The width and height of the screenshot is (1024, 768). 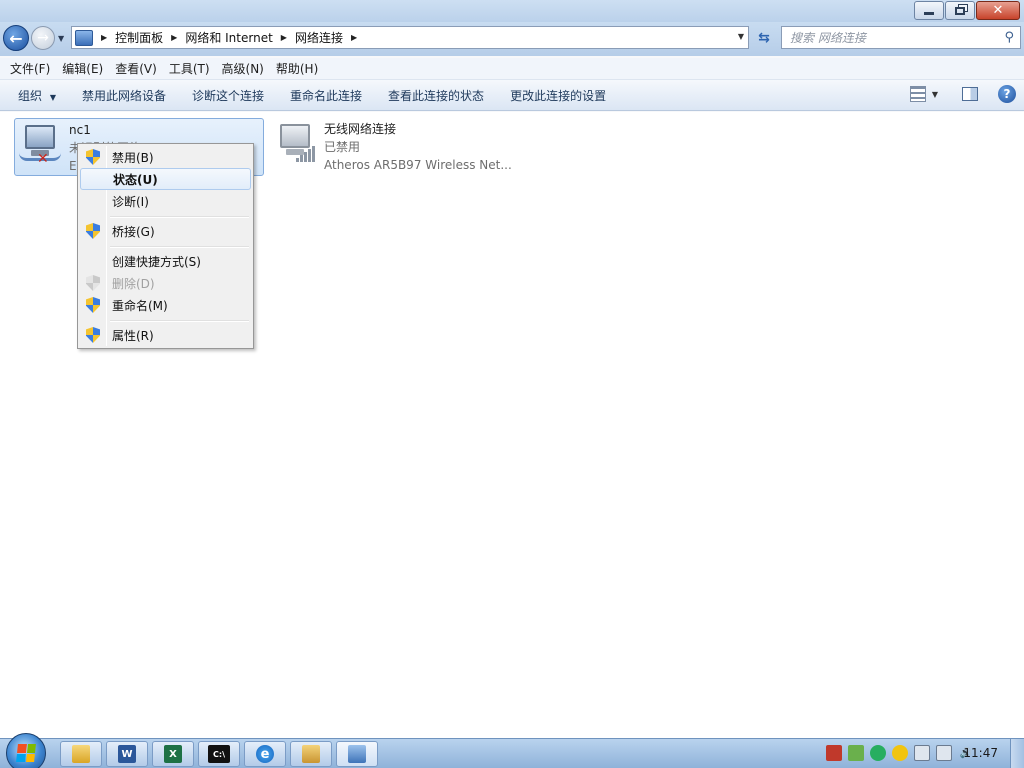 I want to click on maximize-button, so click(x=960, y=10).